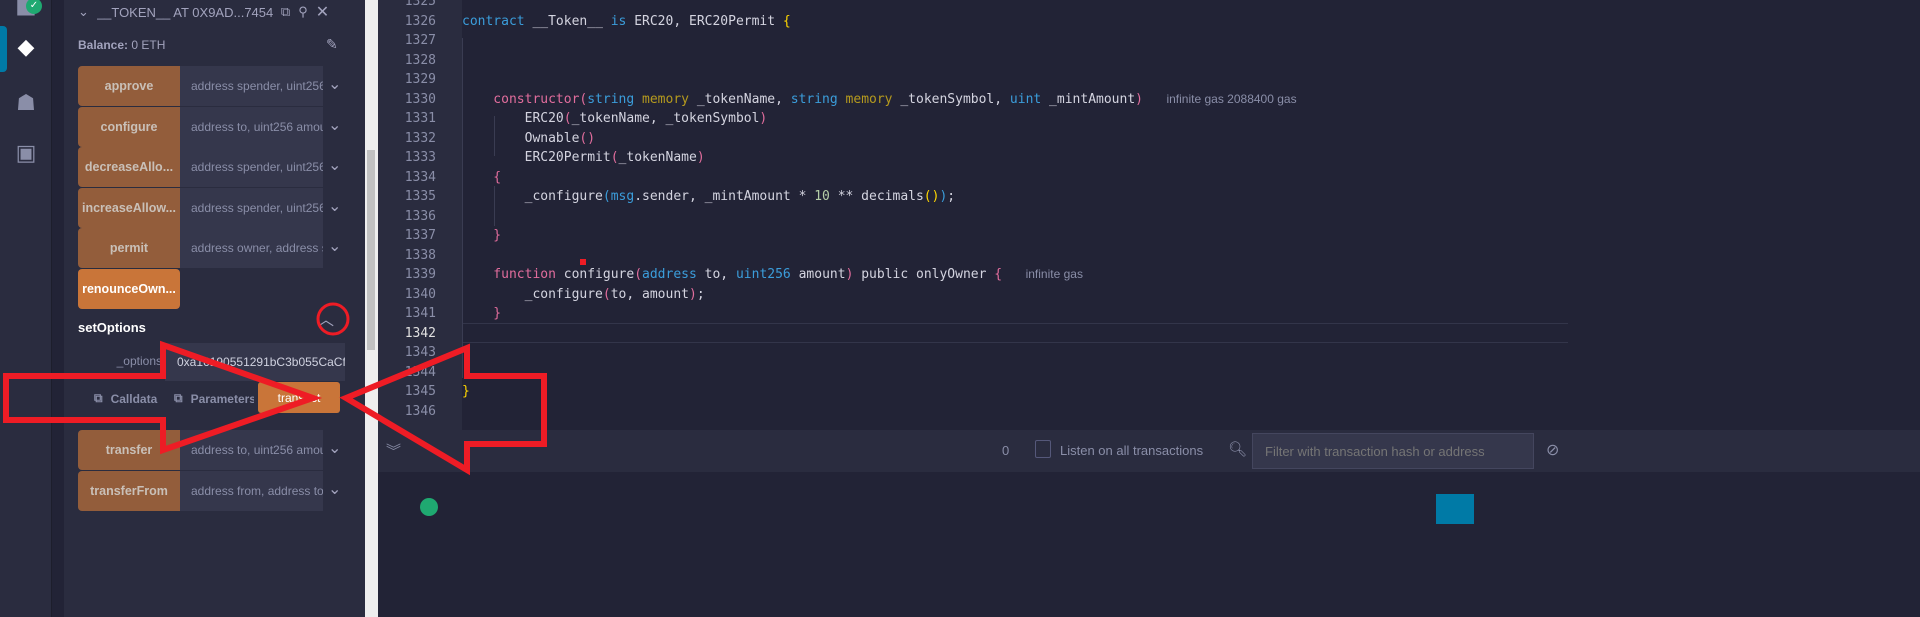 Image resolution: width=1920 pixels, height=617 pixels. What do you see at coordinates (129, 490) in the screenshot?
I see `function-button: transferFrom` at bounding box center [129, 490].